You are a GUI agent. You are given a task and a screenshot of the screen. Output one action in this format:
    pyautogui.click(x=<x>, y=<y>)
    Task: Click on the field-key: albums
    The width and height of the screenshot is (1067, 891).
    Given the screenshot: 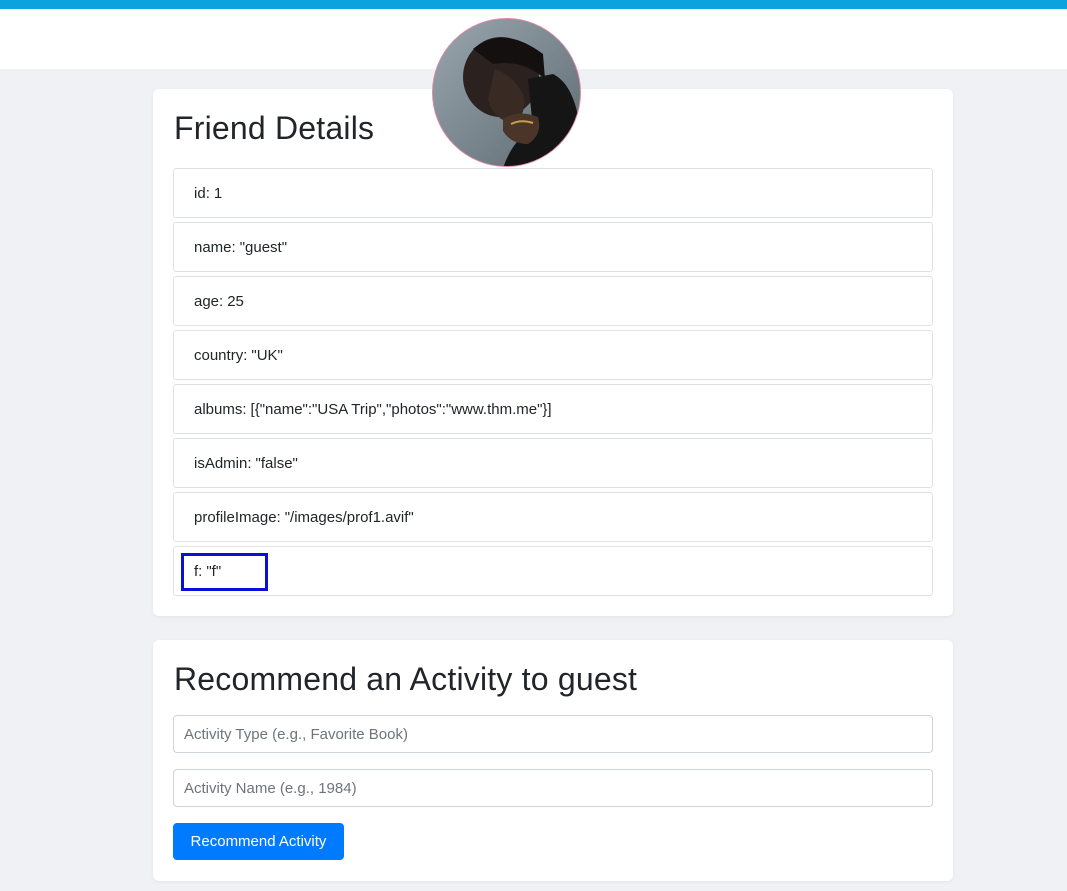 What is the action you would take?
    pyautogui.click(x=218, y=409)
    